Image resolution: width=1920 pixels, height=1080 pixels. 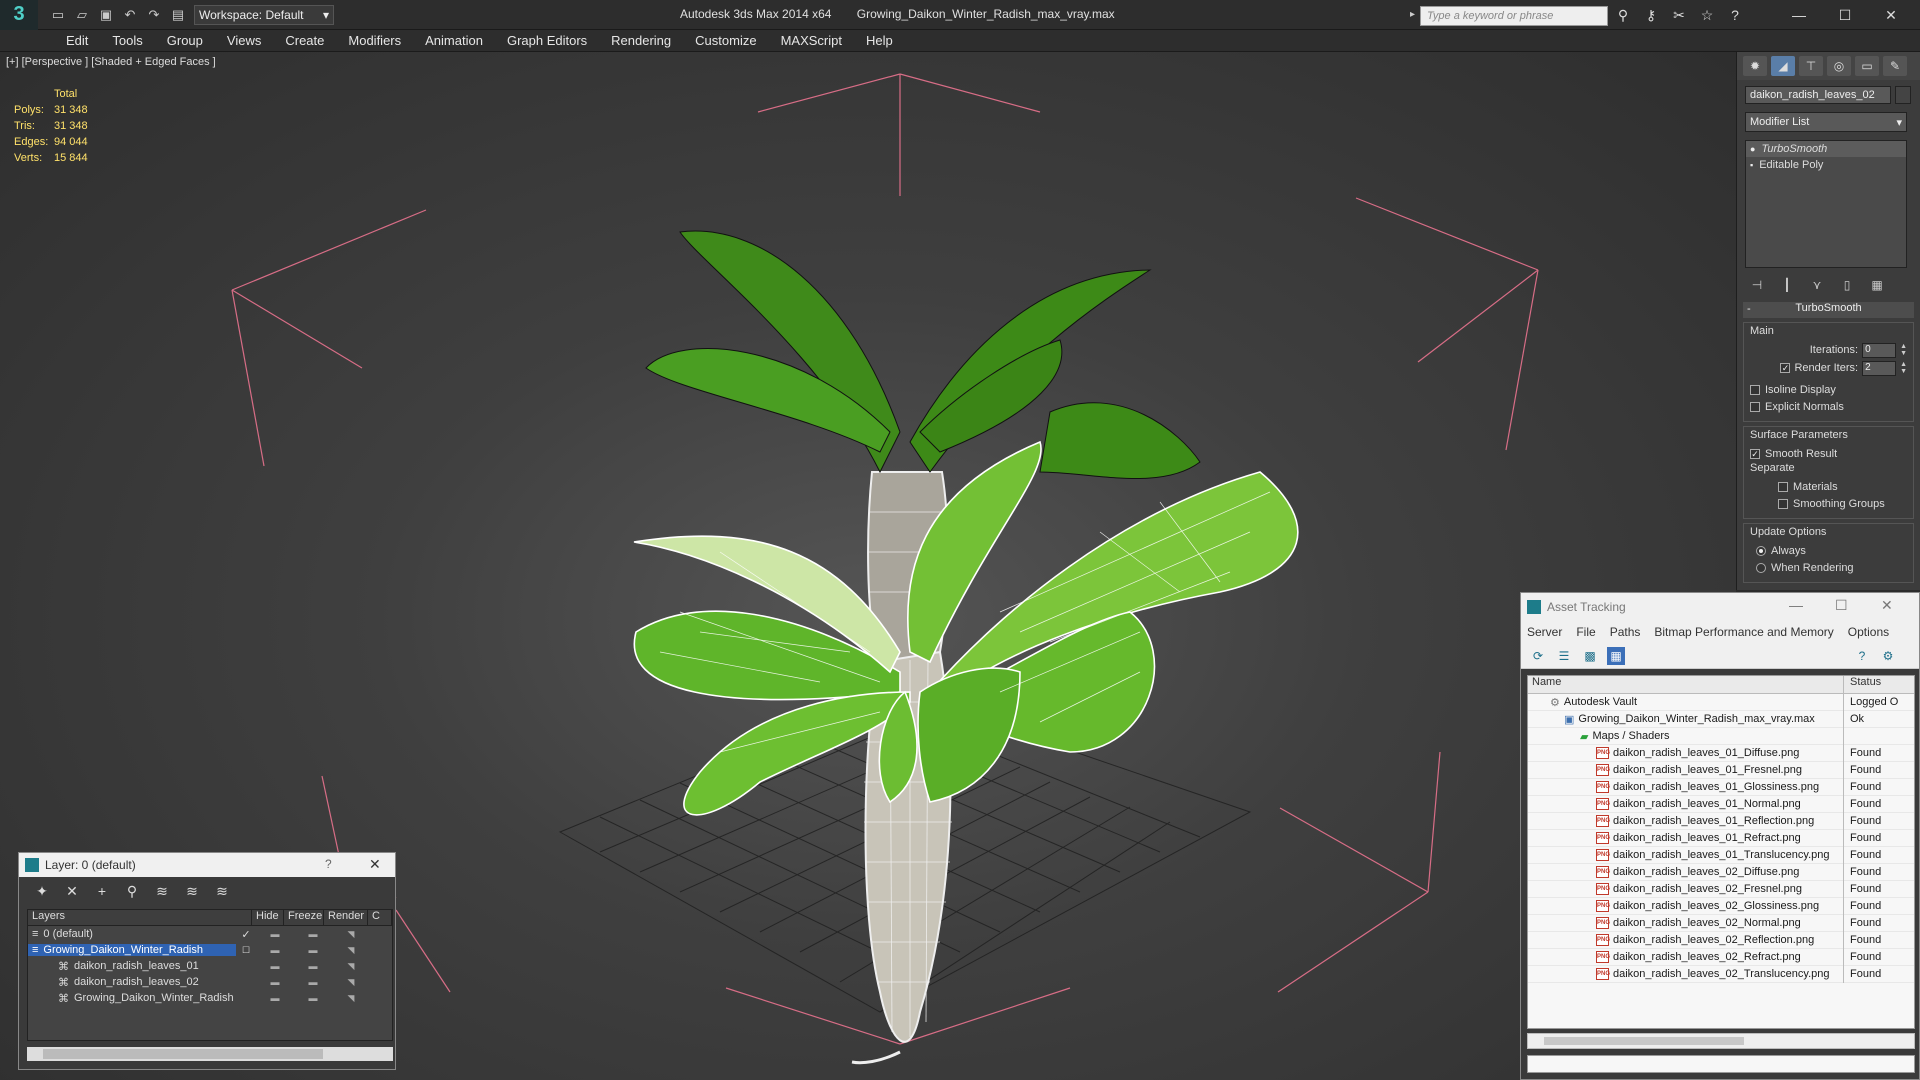 I want to click on hierarchy-tab-icon: ⊤, so click(x=1811, y=66).